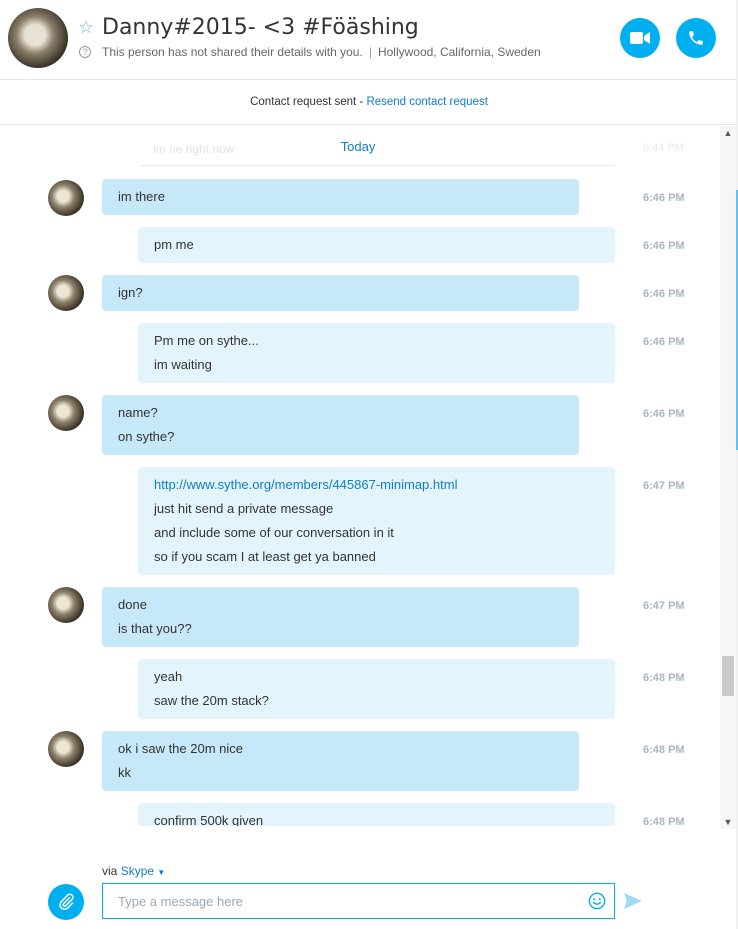  Describe the element at coordinates (244, 508) in the screenshot. I see `message-text: just hit send a private message` at that location.